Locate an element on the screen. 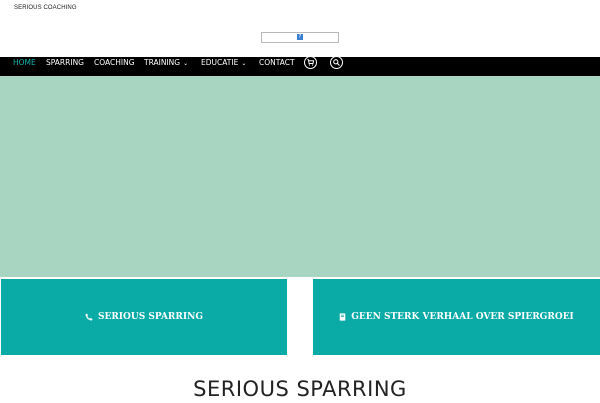 The height and width of the screenshot is (403, 600). phone-icon is located at coordinates (89, 317).